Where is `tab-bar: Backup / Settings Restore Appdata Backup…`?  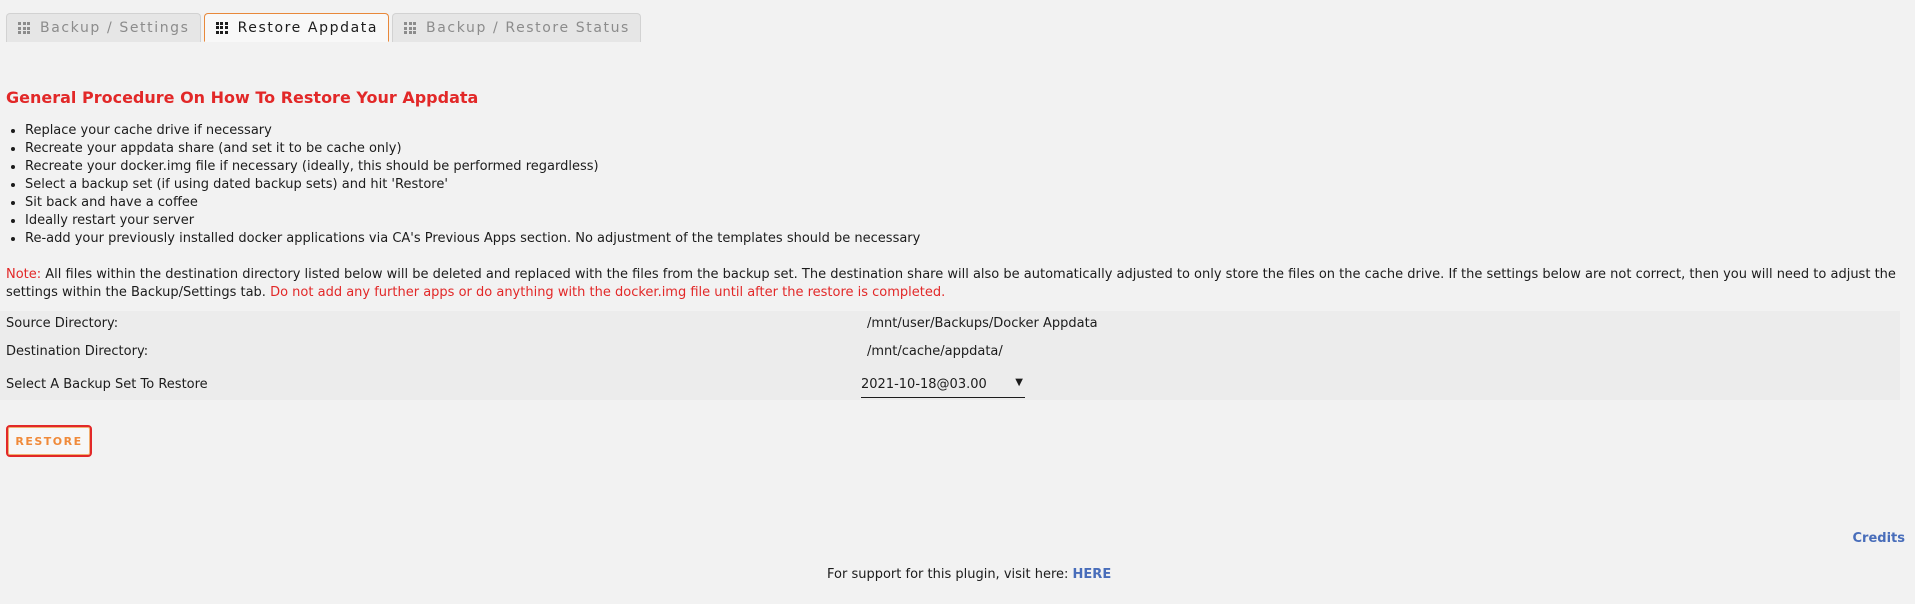
tab-bar: Backup / Settings Restore Appdata Backup… is located at coordinates (325, 27).